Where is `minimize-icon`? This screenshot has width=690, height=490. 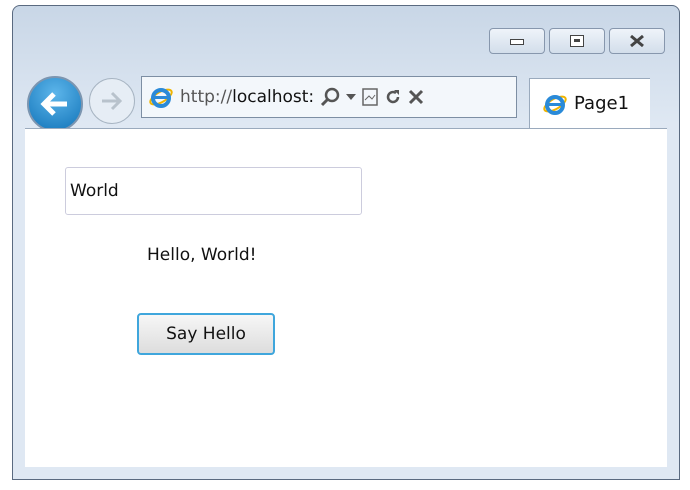 minimize-icon is located at coordinates (517, 41).